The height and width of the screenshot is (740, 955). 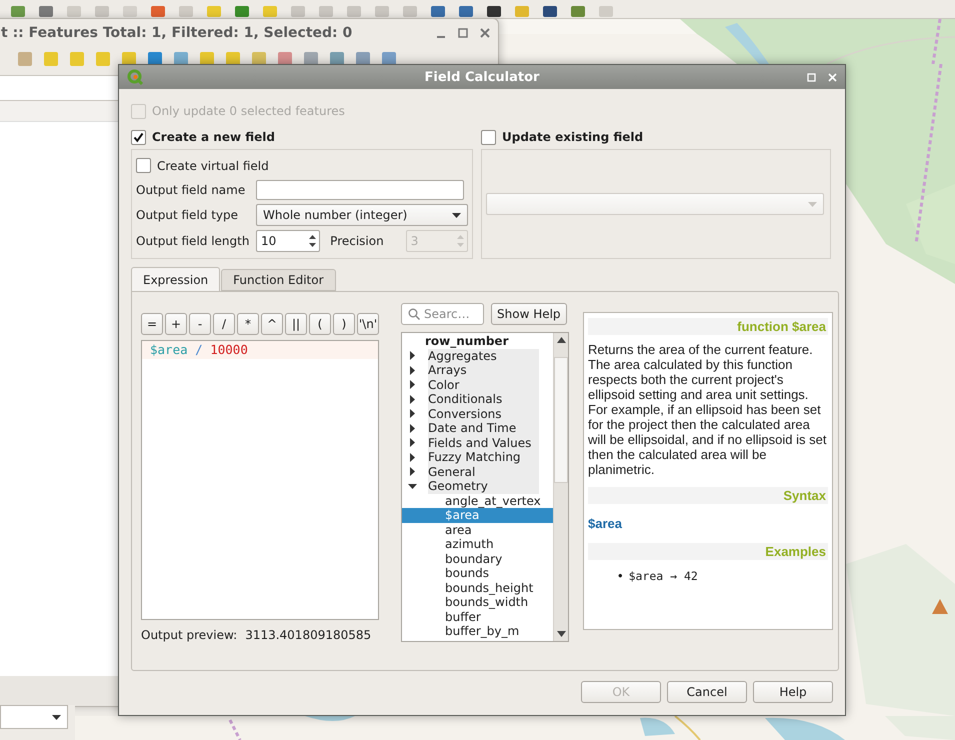 I want to click on input-field, so click(x=360, y=190).